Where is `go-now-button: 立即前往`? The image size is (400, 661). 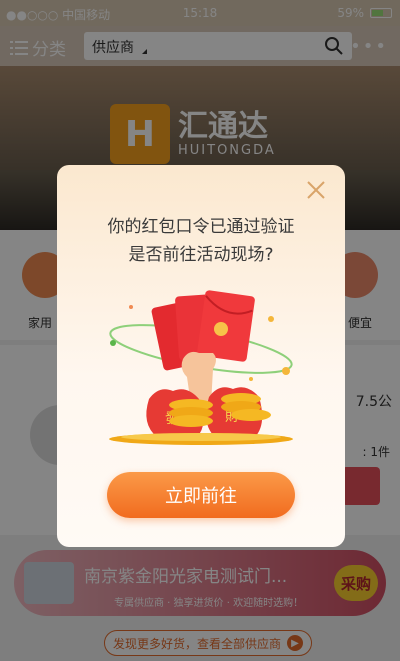 go-now-button: 立即前往 is located at coordinates (201, 495).